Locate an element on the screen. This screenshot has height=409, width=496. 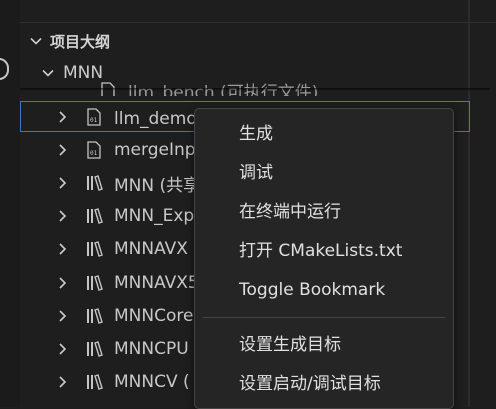
scroll-shadow is located at coordinates (255, 89).